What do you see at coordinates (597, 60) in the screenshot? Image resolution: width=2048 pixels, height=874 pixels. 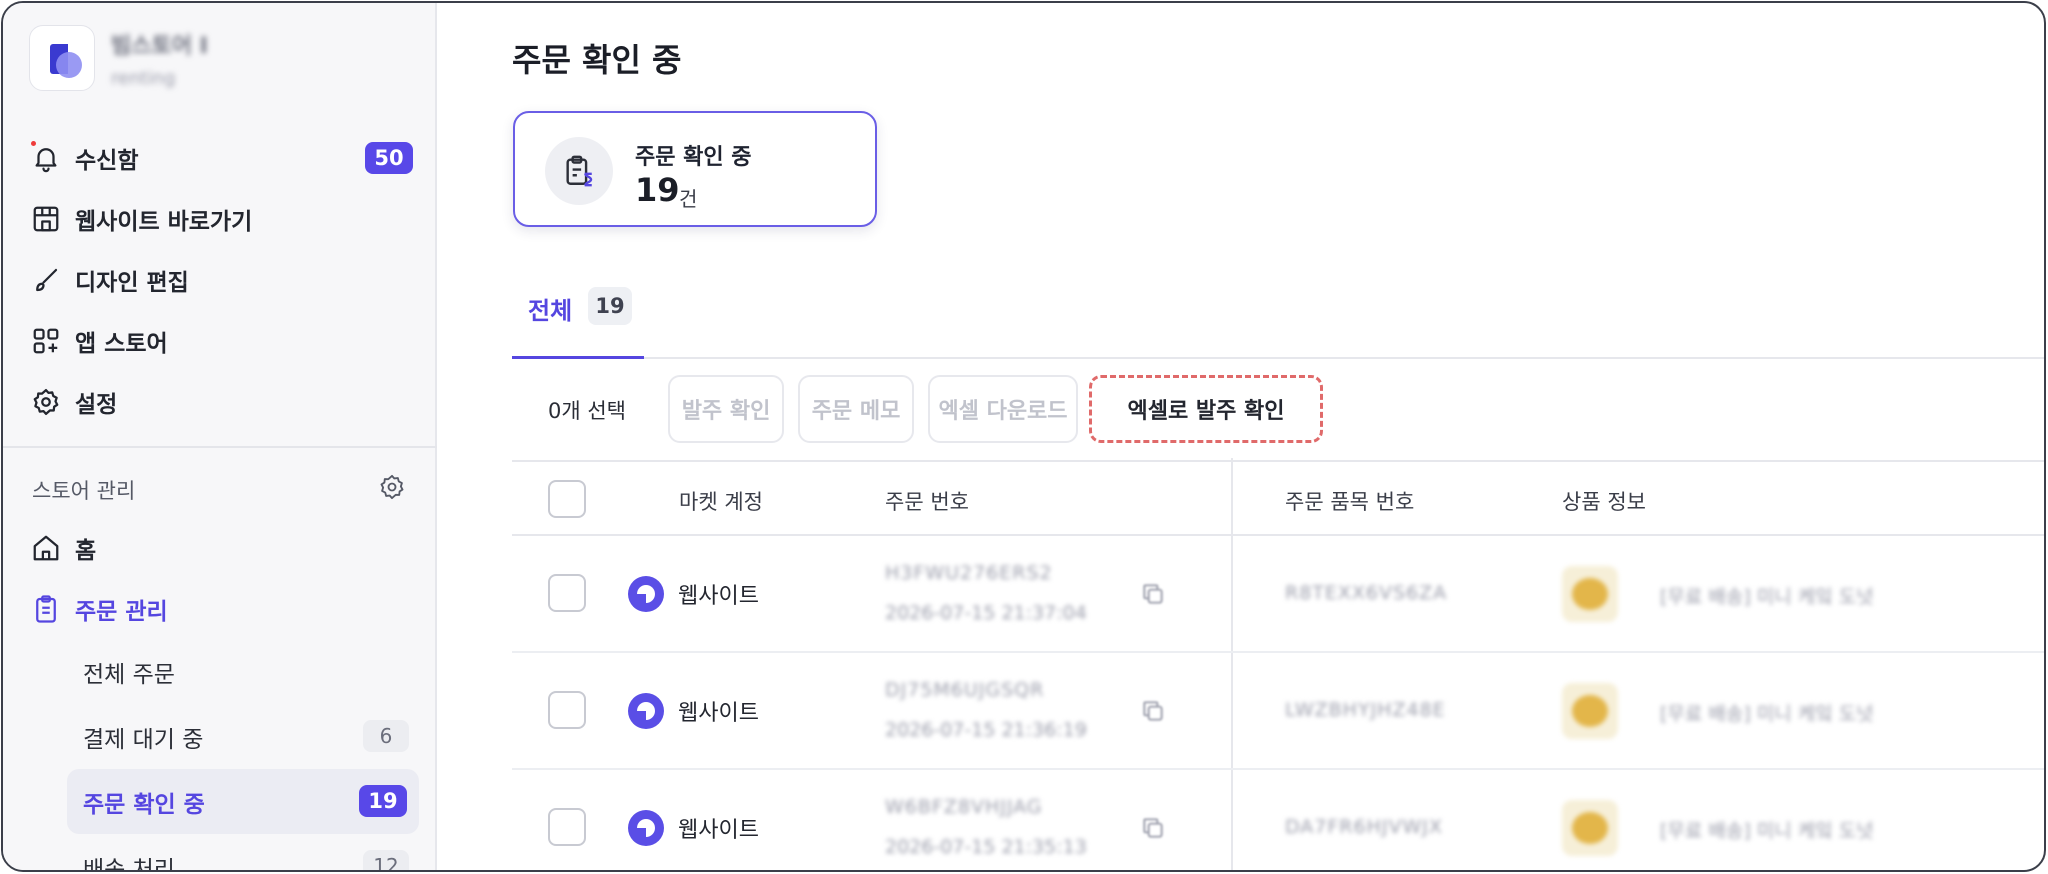 I see `page-title: 주문 확인 중` at bounding box center [597, 60].